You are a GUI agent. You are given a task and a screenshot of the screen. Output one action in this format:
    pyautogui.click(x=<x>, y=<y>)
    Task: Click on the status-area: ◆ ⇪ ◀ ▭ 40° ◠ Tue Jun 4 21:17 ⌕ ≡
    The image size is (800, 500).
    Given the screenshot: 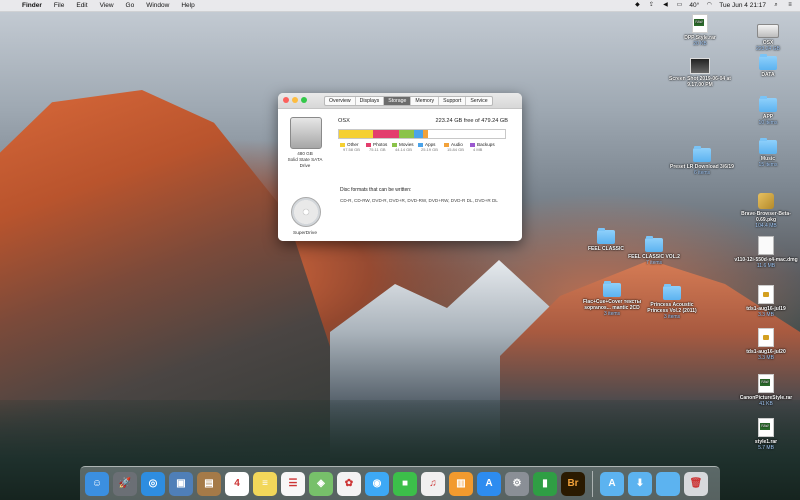 What is the action you would take?
    pyautogui.click(x=716, y=5)
    